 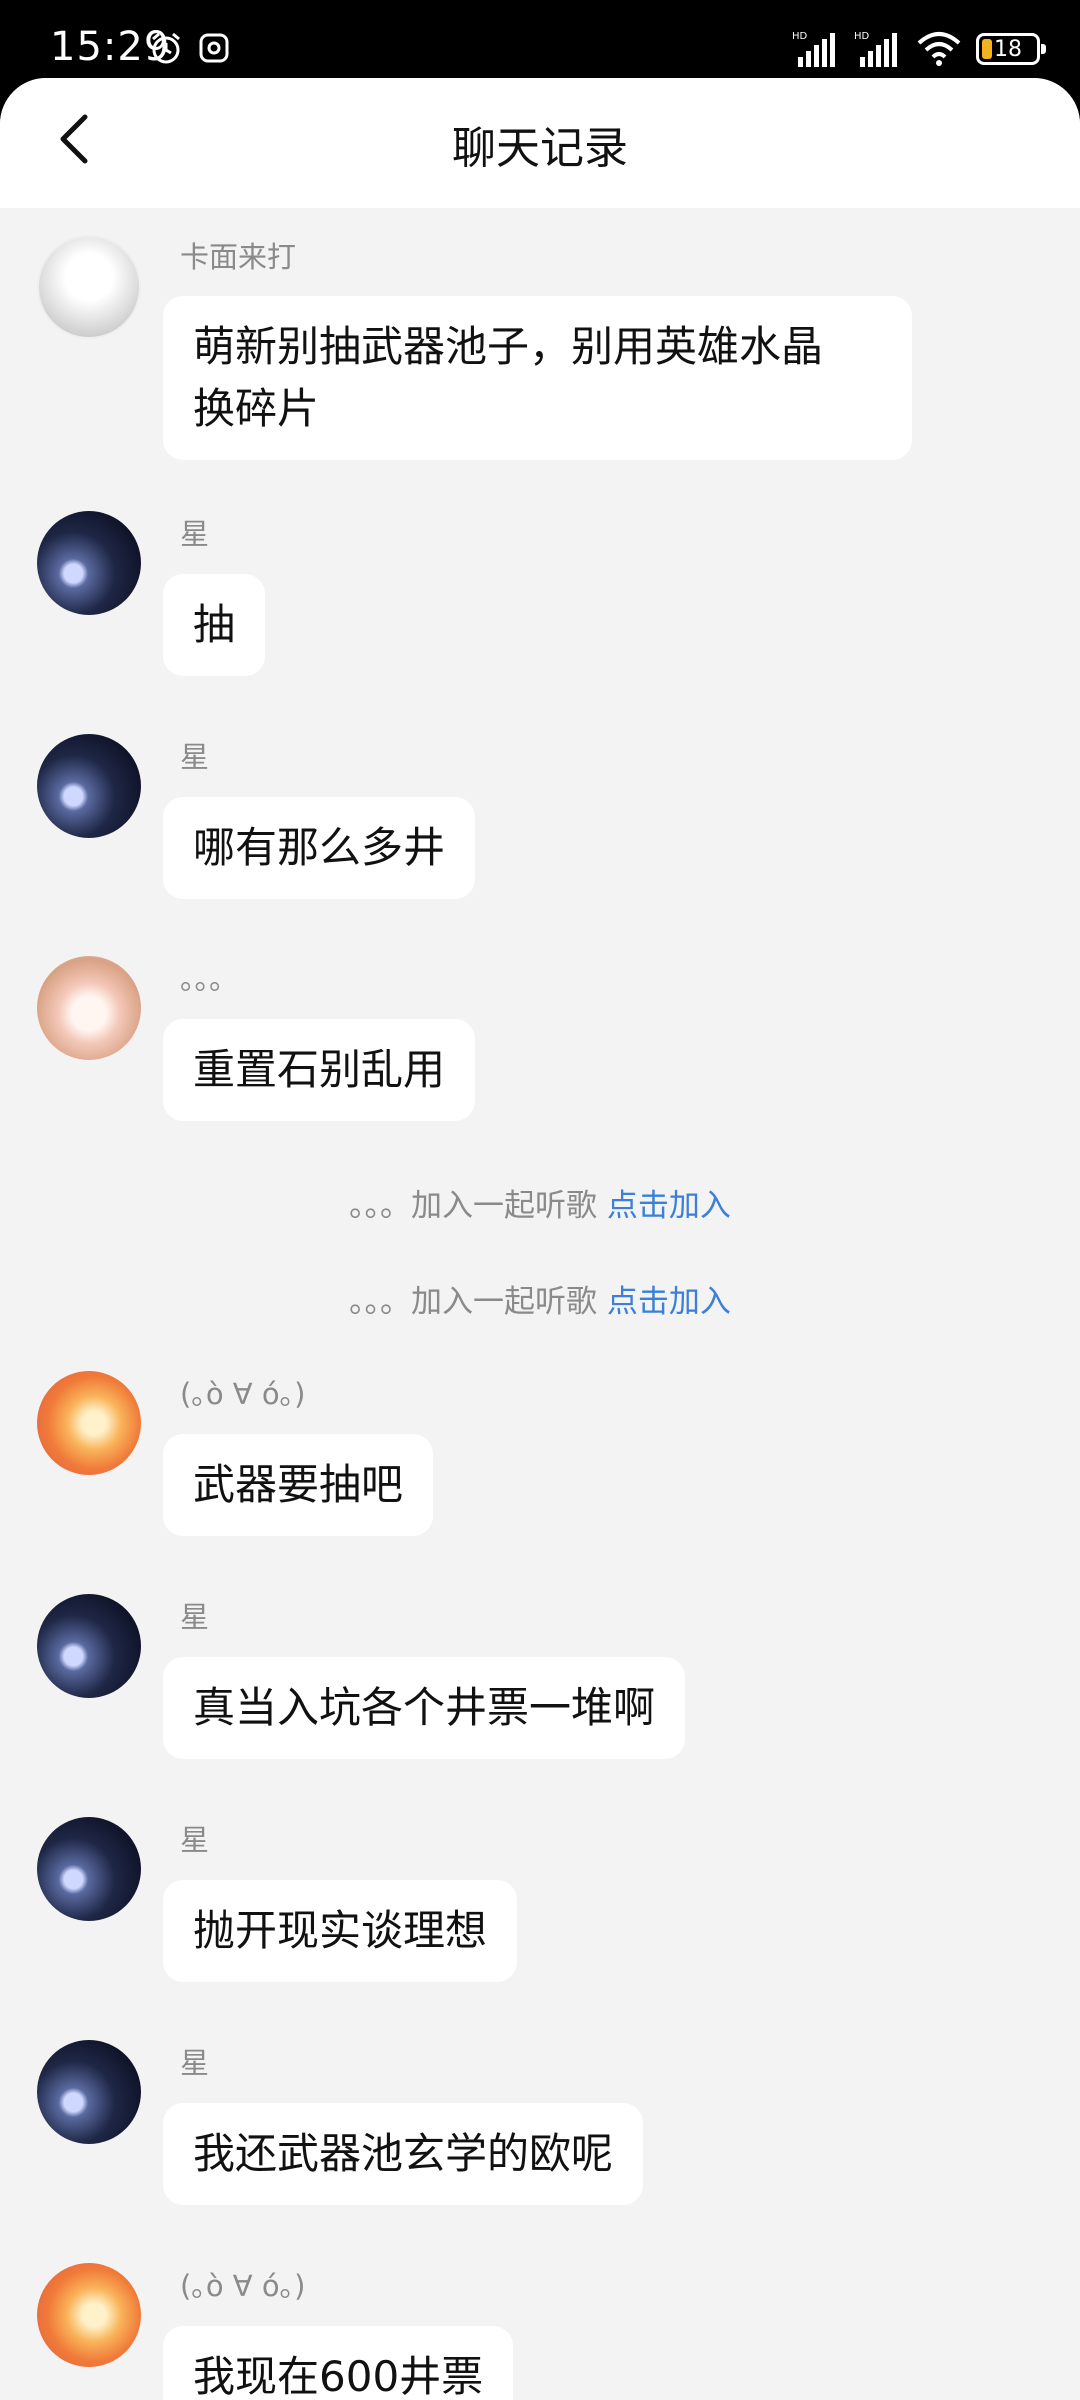 I want to click on settings-icon, so click(x=214, y=48).